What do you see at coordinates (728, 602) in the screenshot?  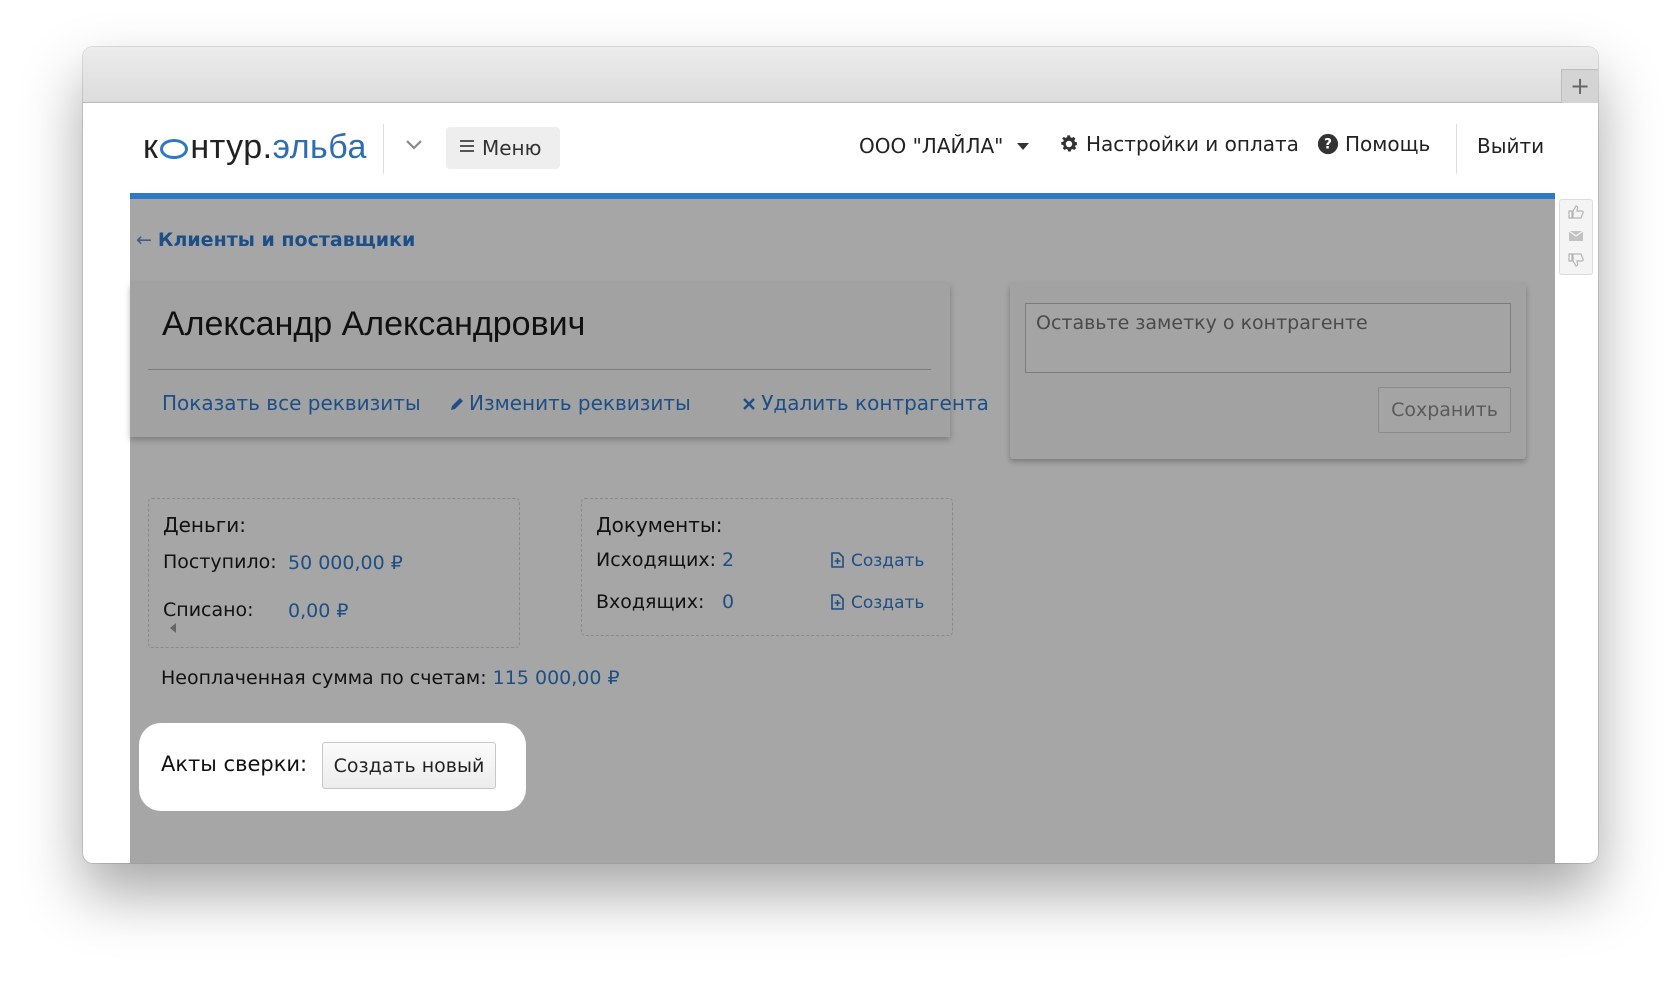 I see `incoming-value: 0` at bounding box center [728, 602].